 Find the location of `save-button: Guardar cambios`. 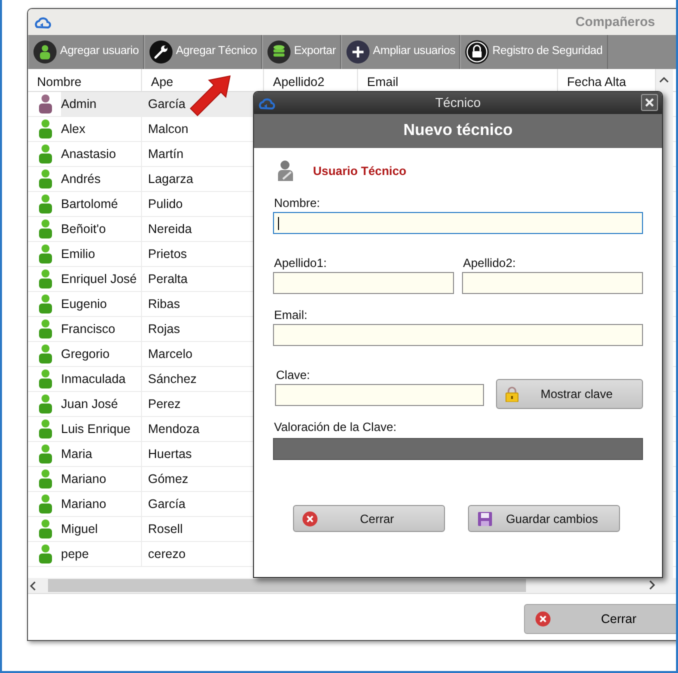

save-button: Guardar cambios is located at coordinates (544, 518).